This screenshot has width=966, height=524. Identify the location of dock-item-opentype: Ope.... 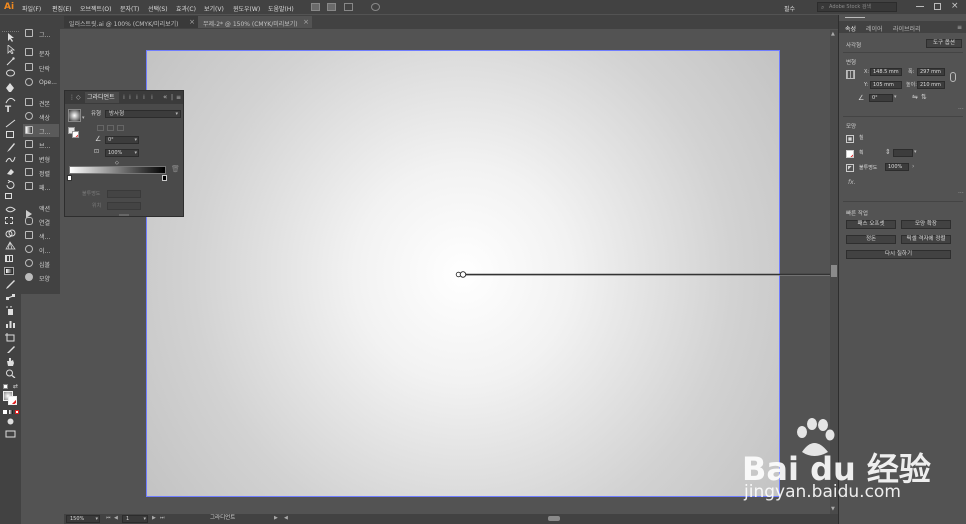
(41, 82).